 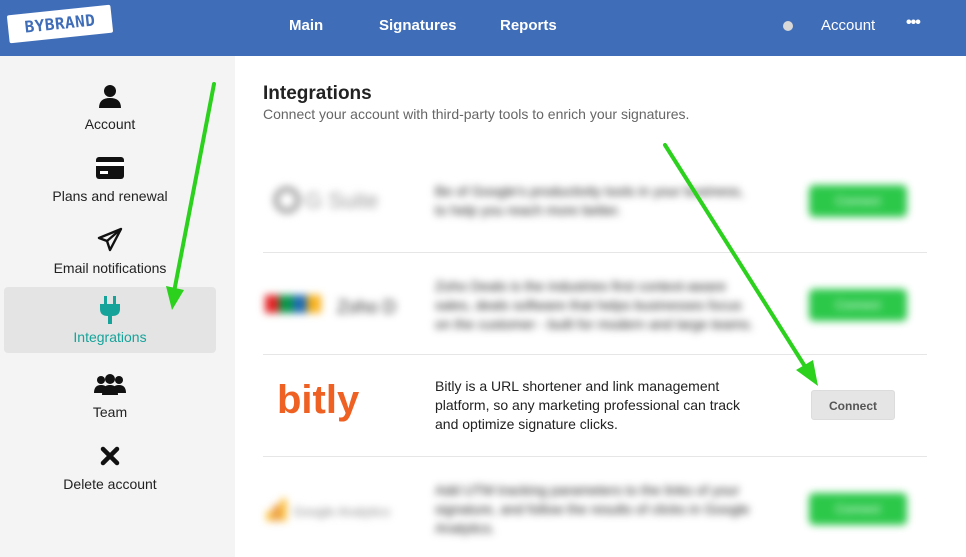 What do you see at coordinates (318, 400) in the screenshot?
I see `bitly-logo-text: bitly` at bounding box center [318, 400].